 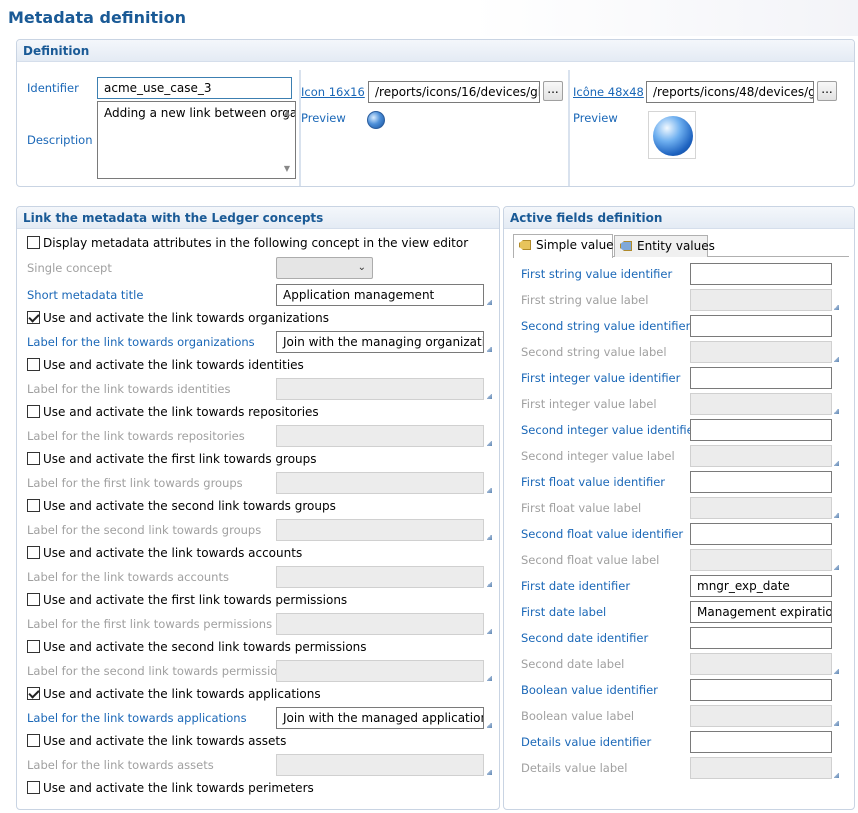 I want to click on link-label-input: Join with the managed application, so click(x=380, y=718).